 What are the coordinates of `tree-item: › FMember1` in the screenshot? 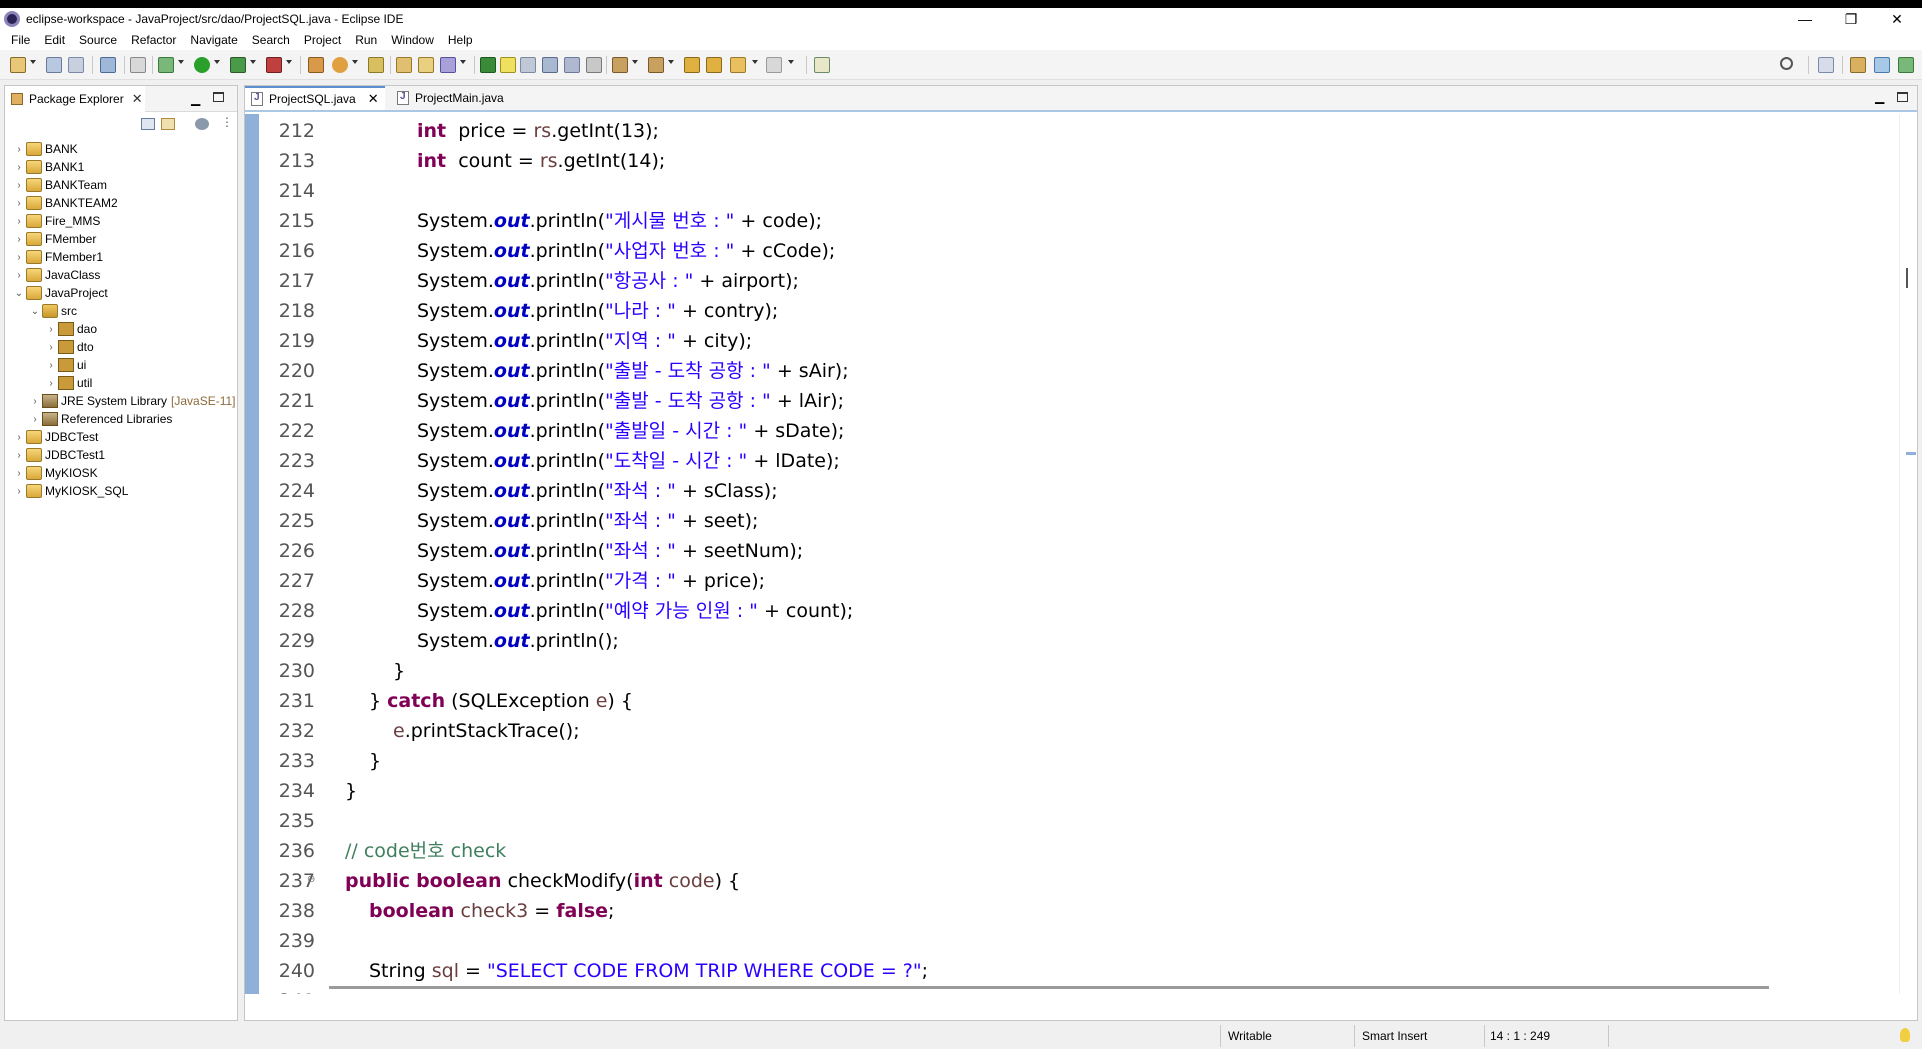 It's located at (58, 257).